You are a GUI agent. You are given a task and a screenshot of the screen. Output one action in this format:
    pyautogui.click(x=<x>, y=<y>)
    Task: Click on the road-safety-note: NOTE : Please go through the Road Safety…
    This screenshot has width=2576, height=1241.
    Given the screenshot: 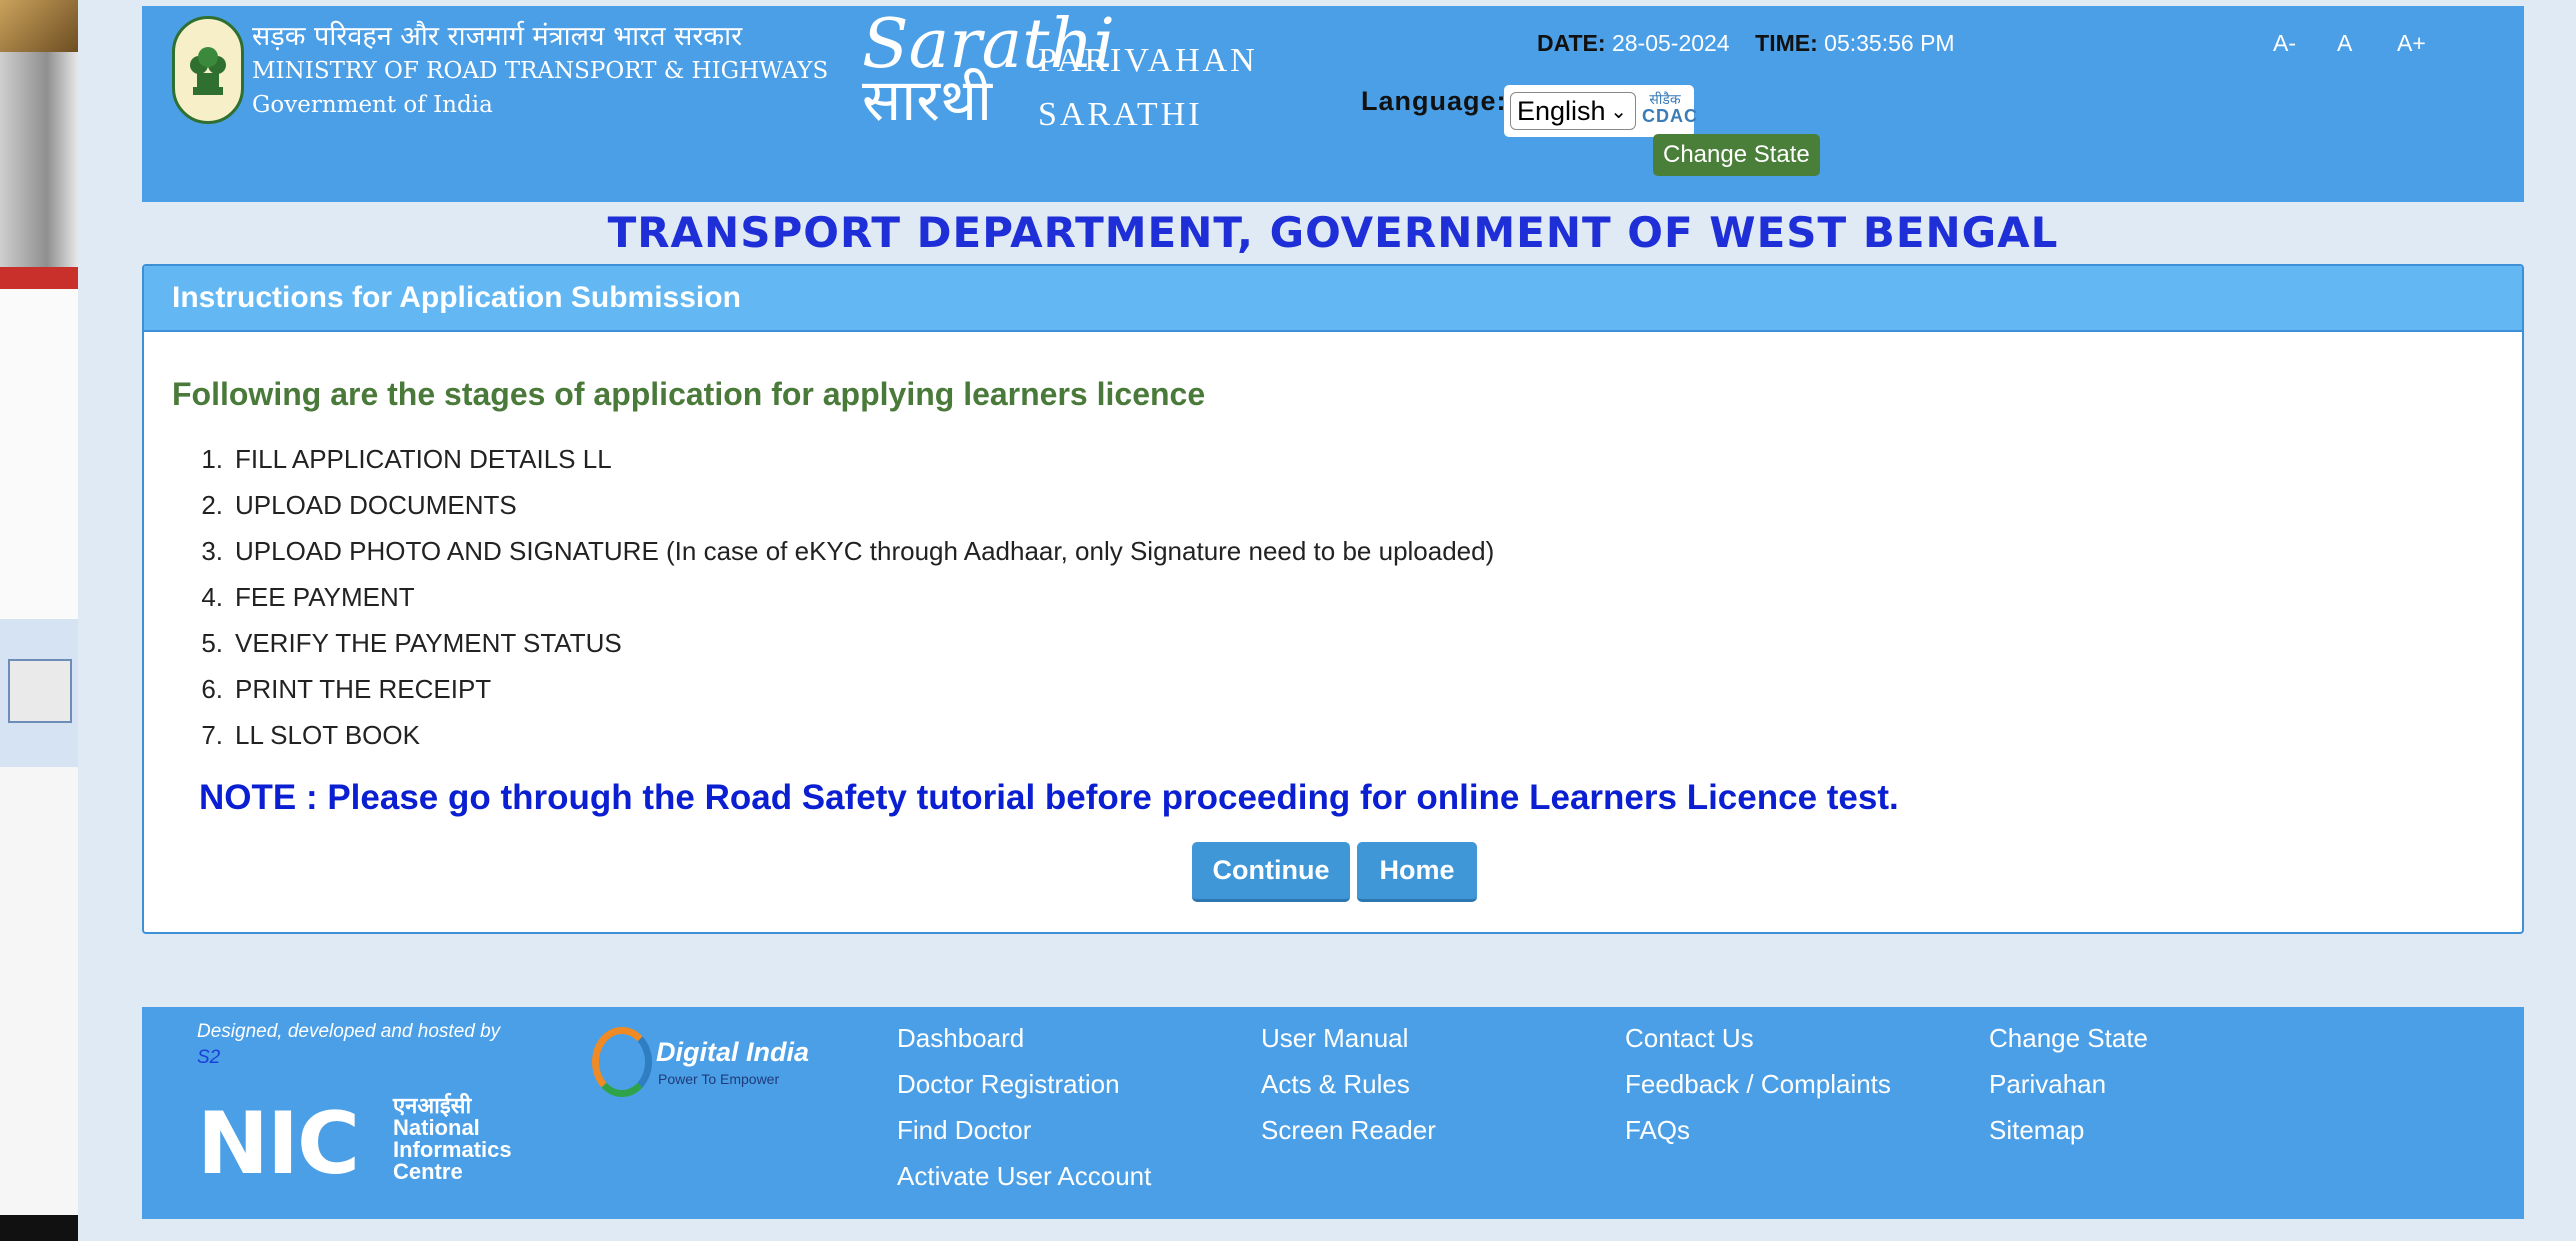 What is the action you would take?
    pyautogui.click(x=1049, y=797)
    